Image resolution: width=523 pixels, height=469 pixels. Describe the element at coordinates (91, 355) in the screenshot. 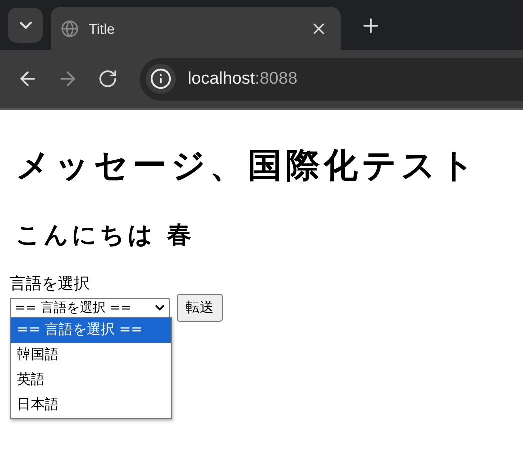

I see `dropdown-option: 韓国語` at that location.